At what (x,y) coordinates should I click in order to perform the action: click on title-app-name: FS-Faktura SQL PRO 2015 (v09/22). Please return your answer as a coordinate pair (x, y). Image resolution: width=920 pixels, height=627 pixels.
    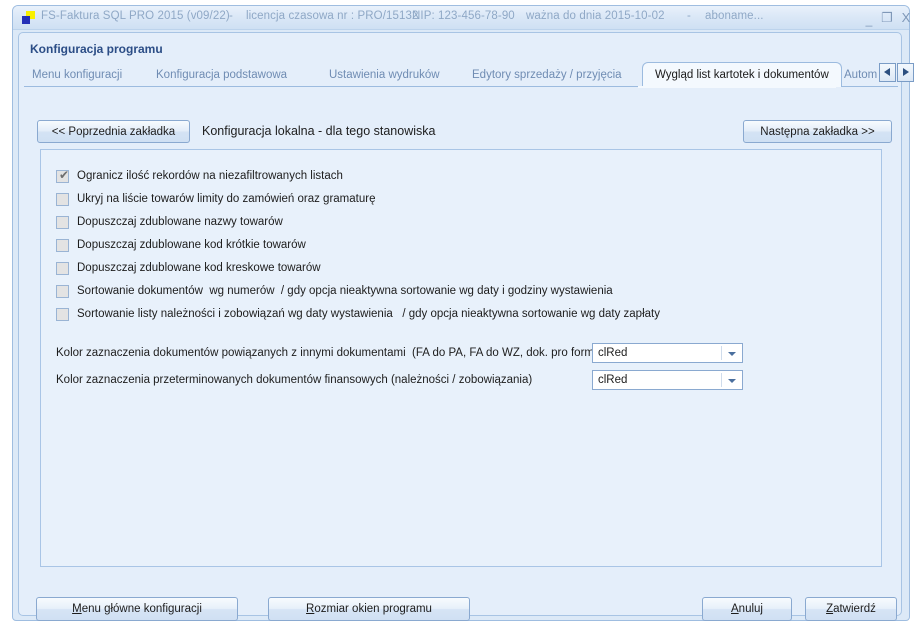
    Looking at the image, I should click on (135, 16).